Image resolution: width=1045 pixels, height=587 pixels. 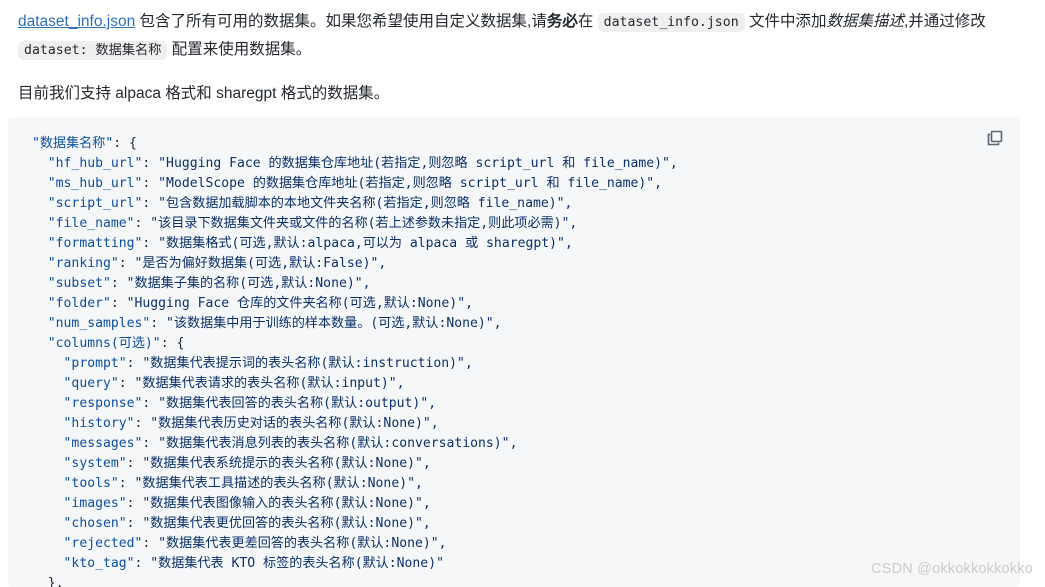 What do you see at coordinates (204, 93) in the screenshot?
I see `supported-formats-text: 目前我们支持 alpaca 格式和 sharegpt 格式的数据集。` at bounding box center [204, 93].